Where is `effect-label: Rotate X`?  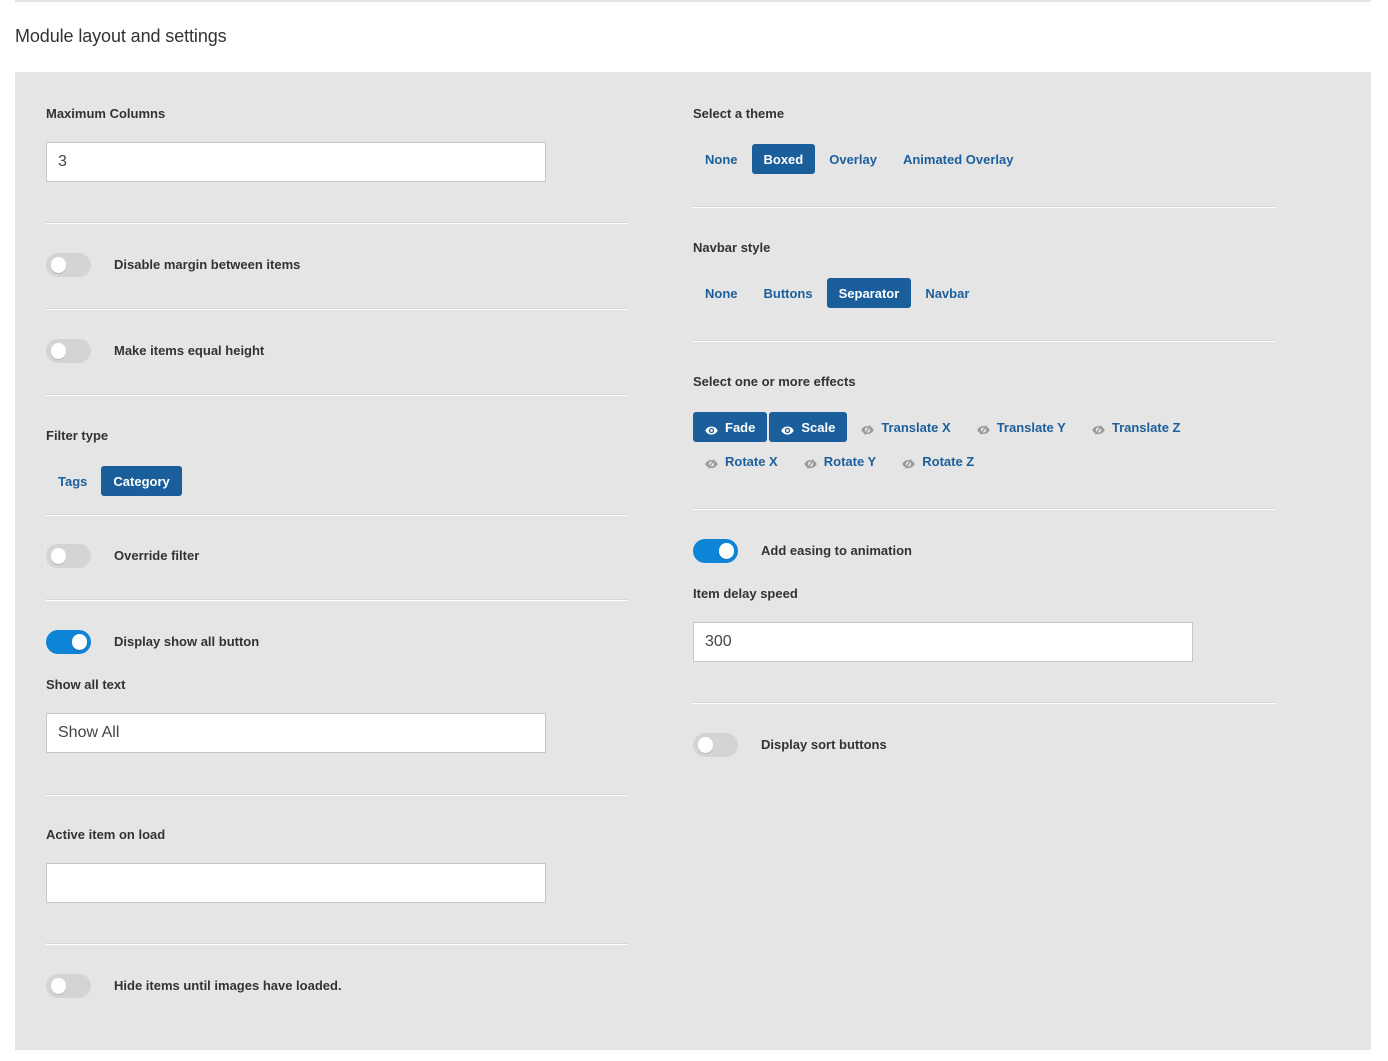 effect-label: Rotate X is located at coordinates (751, 461).